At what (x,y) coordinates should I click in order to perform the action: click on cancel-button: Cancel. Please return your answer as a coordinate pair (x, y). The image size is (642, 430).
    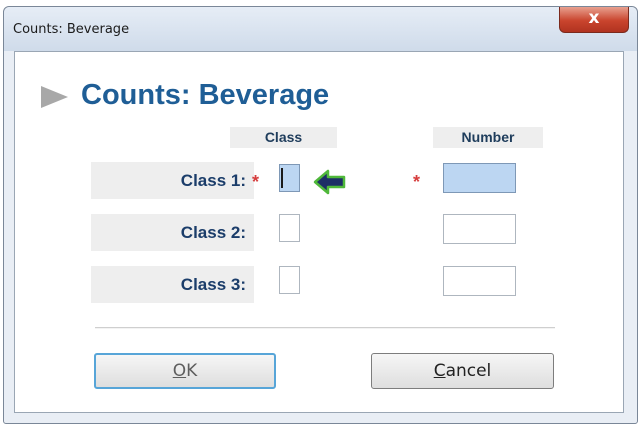
    Looking at the image, I should click on (462, 371).